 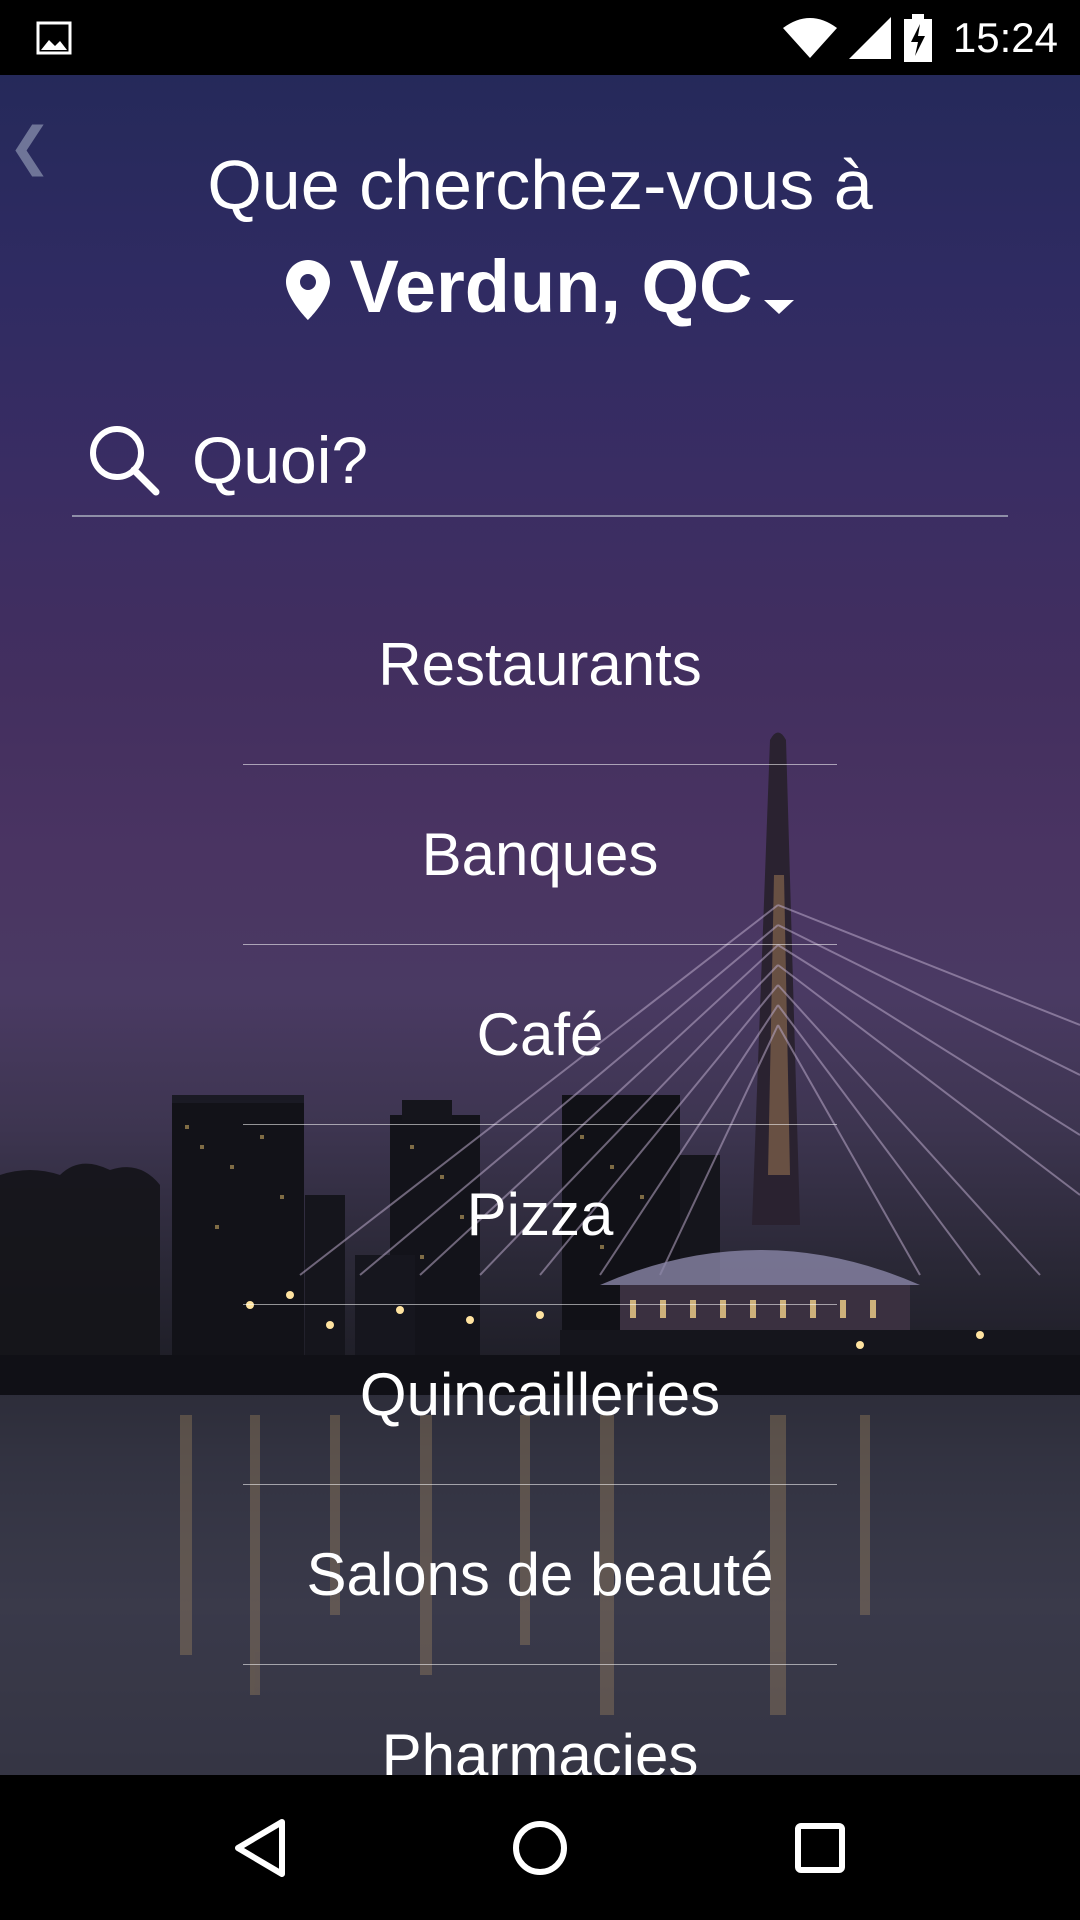 What do you see at coordinates (551, 286) in the screenshot?
I see `location-label: Verdun, QC` at bounding box center [551, 286].